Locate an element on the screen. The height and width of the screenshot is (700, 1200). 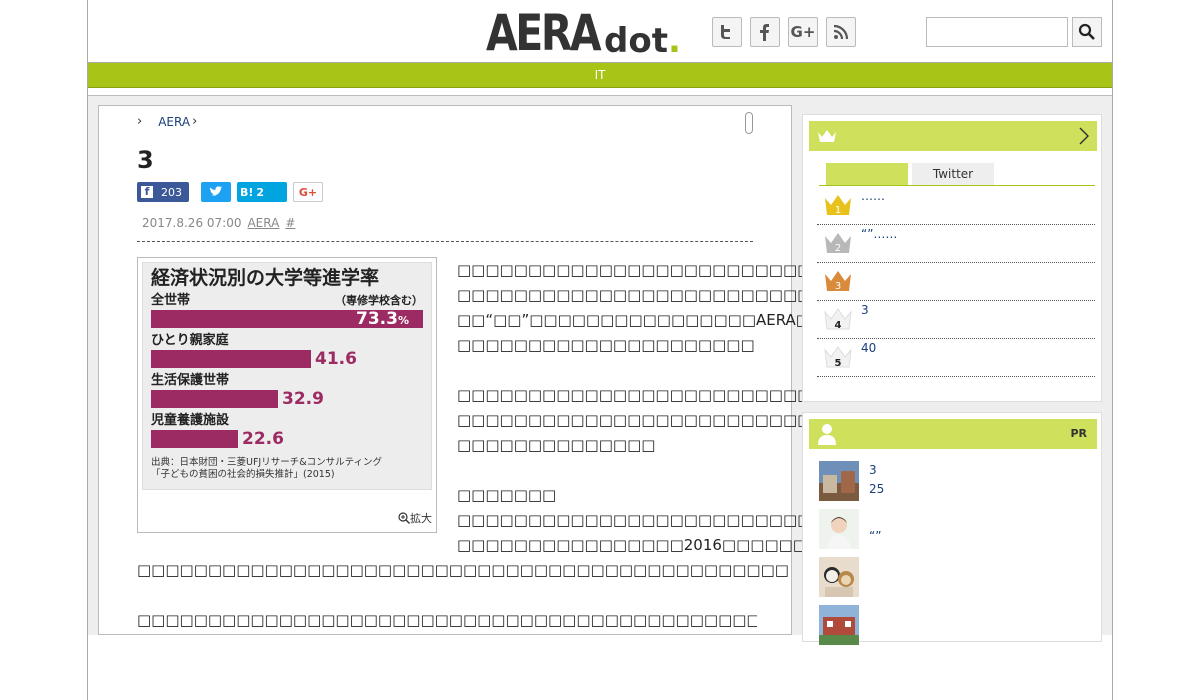
hatena-label: B! is located at coordinates (247, 192).